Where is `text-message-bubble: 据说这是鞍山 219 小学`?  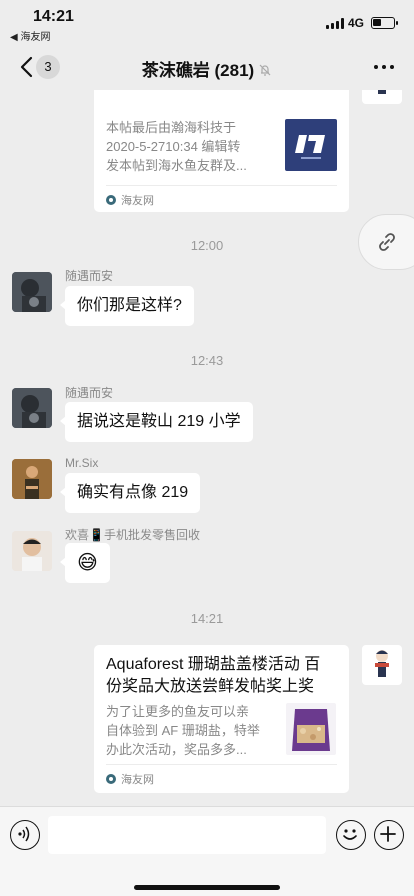 text-message-bubble: 据说这是鞍山 219 小学 is located at coordinates (156, 422).